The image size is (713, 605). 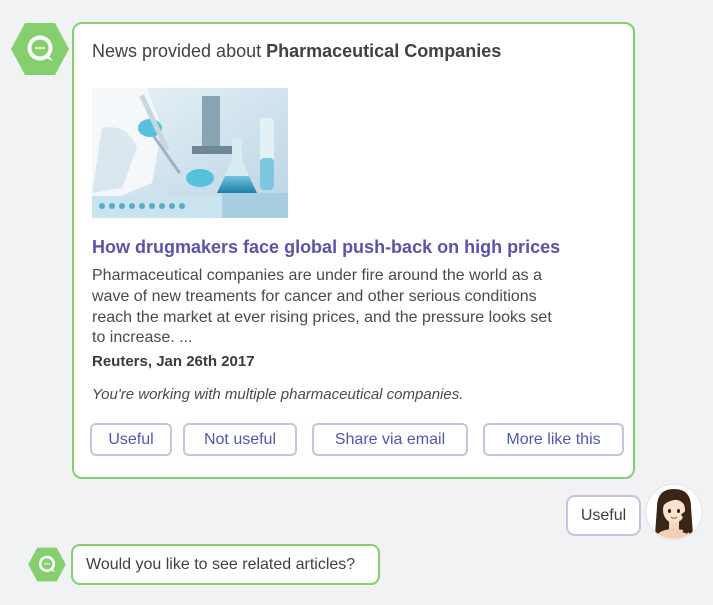 What do you see at coordinates (131, 439) in the screenshot?
I see `useful-button: Useful` at bounding box center [131, 439].